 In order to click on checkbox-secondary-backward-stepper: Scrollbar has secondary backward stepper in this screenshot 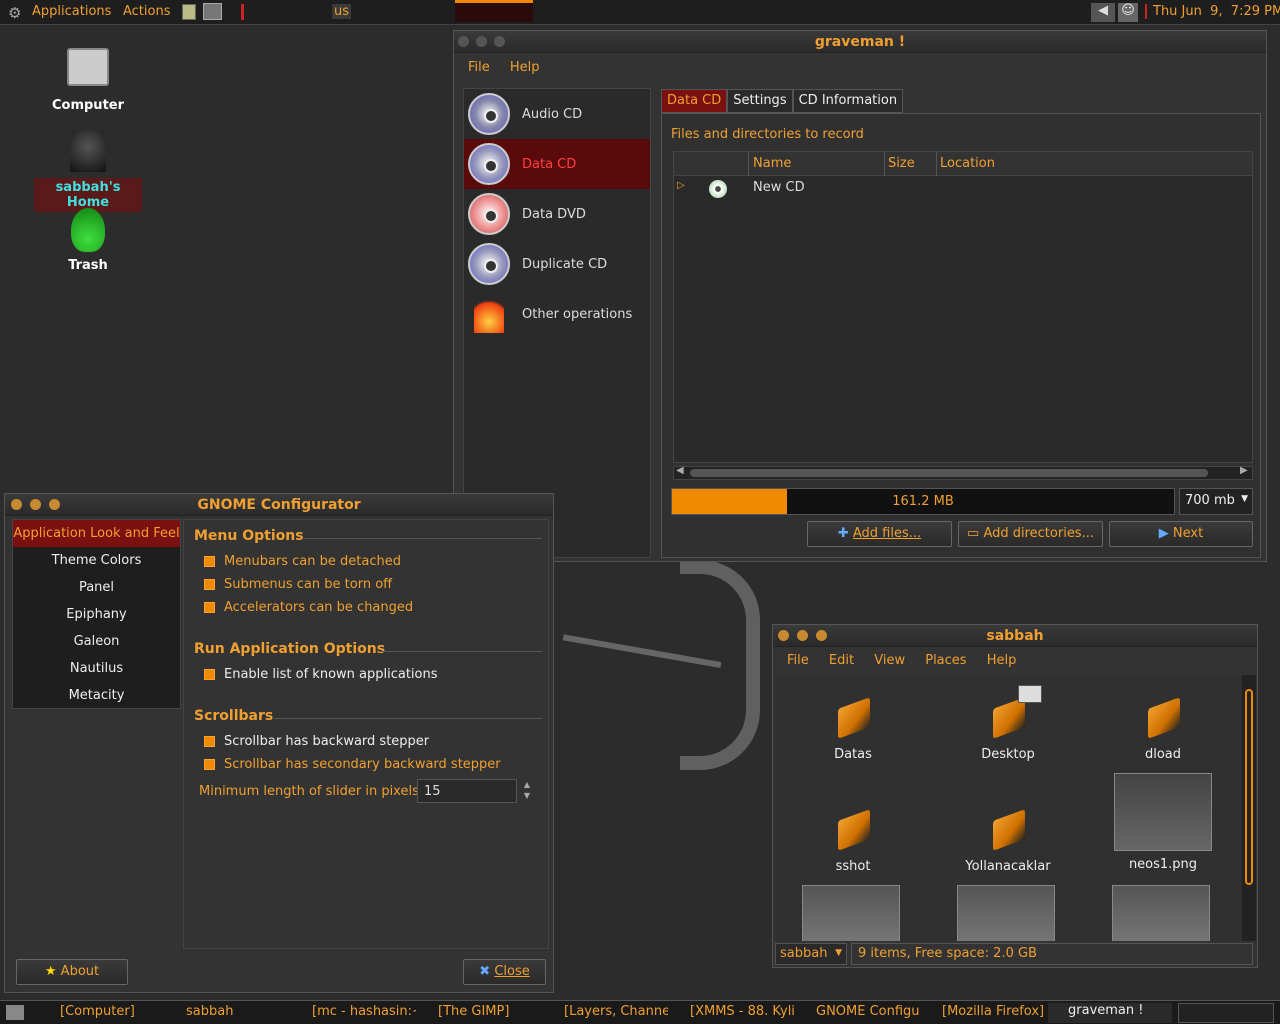, I will do `click(352, 764)`.